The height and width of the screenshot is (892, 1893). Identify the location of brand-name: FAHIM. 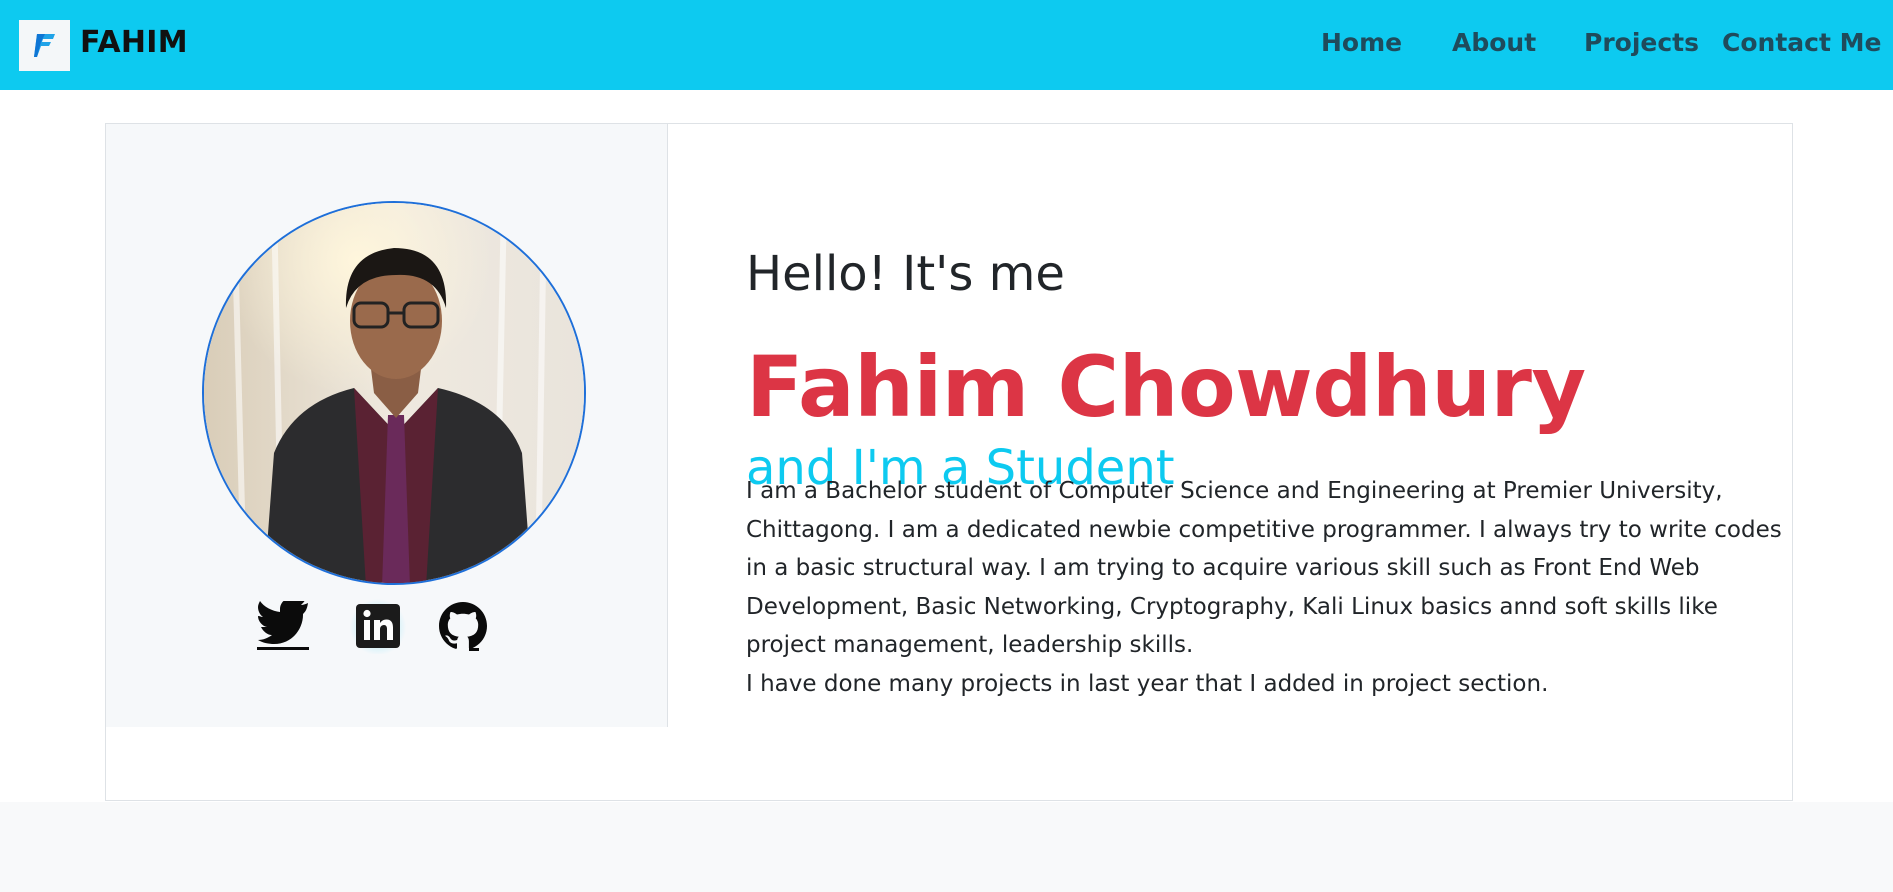
(134, 42).